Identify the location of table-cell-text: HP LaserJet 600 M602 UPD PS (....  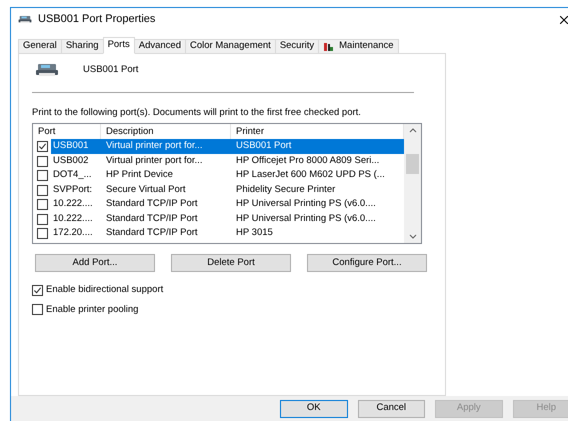
(310, 175).